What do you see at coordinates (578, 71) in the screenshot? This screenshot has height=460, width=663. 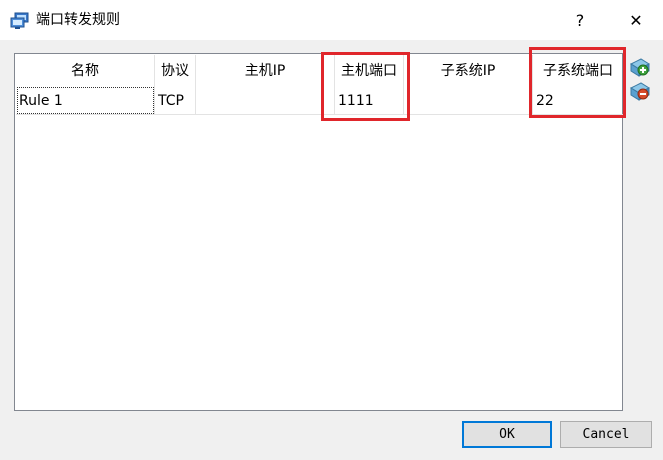 I see `column-header-guest-port: 子系统端口` at bounding box center [578, 71].